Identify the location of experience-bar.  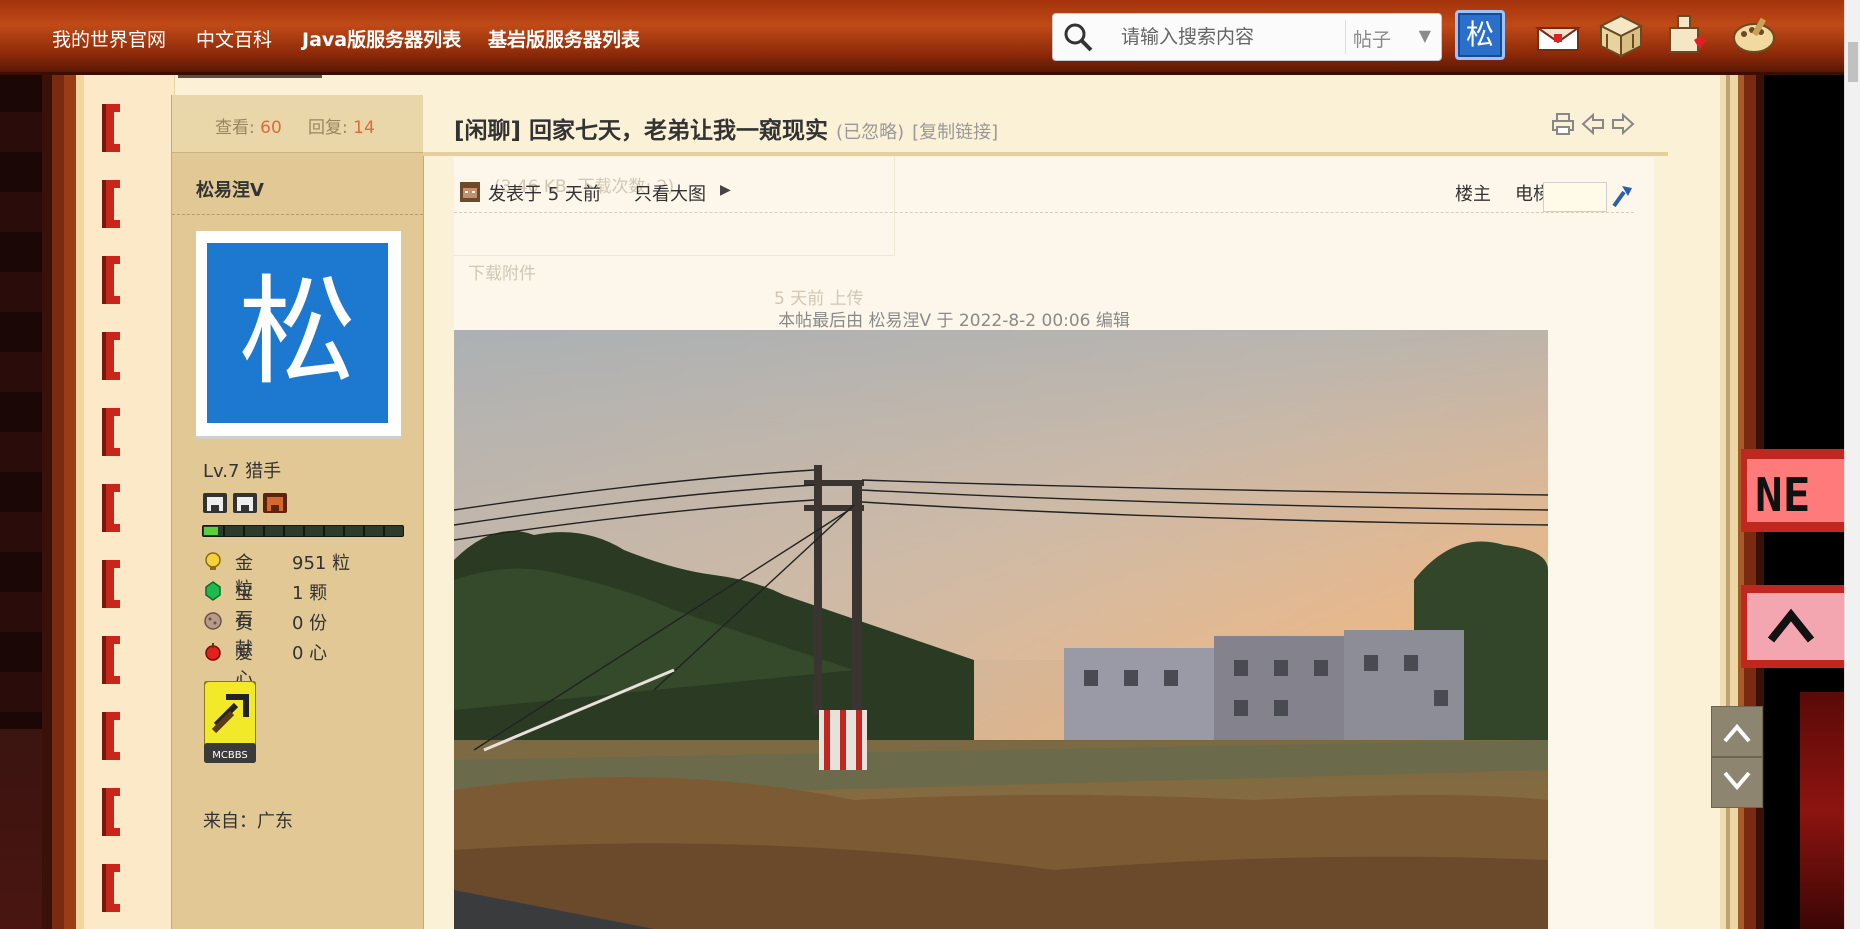
(303, 531).